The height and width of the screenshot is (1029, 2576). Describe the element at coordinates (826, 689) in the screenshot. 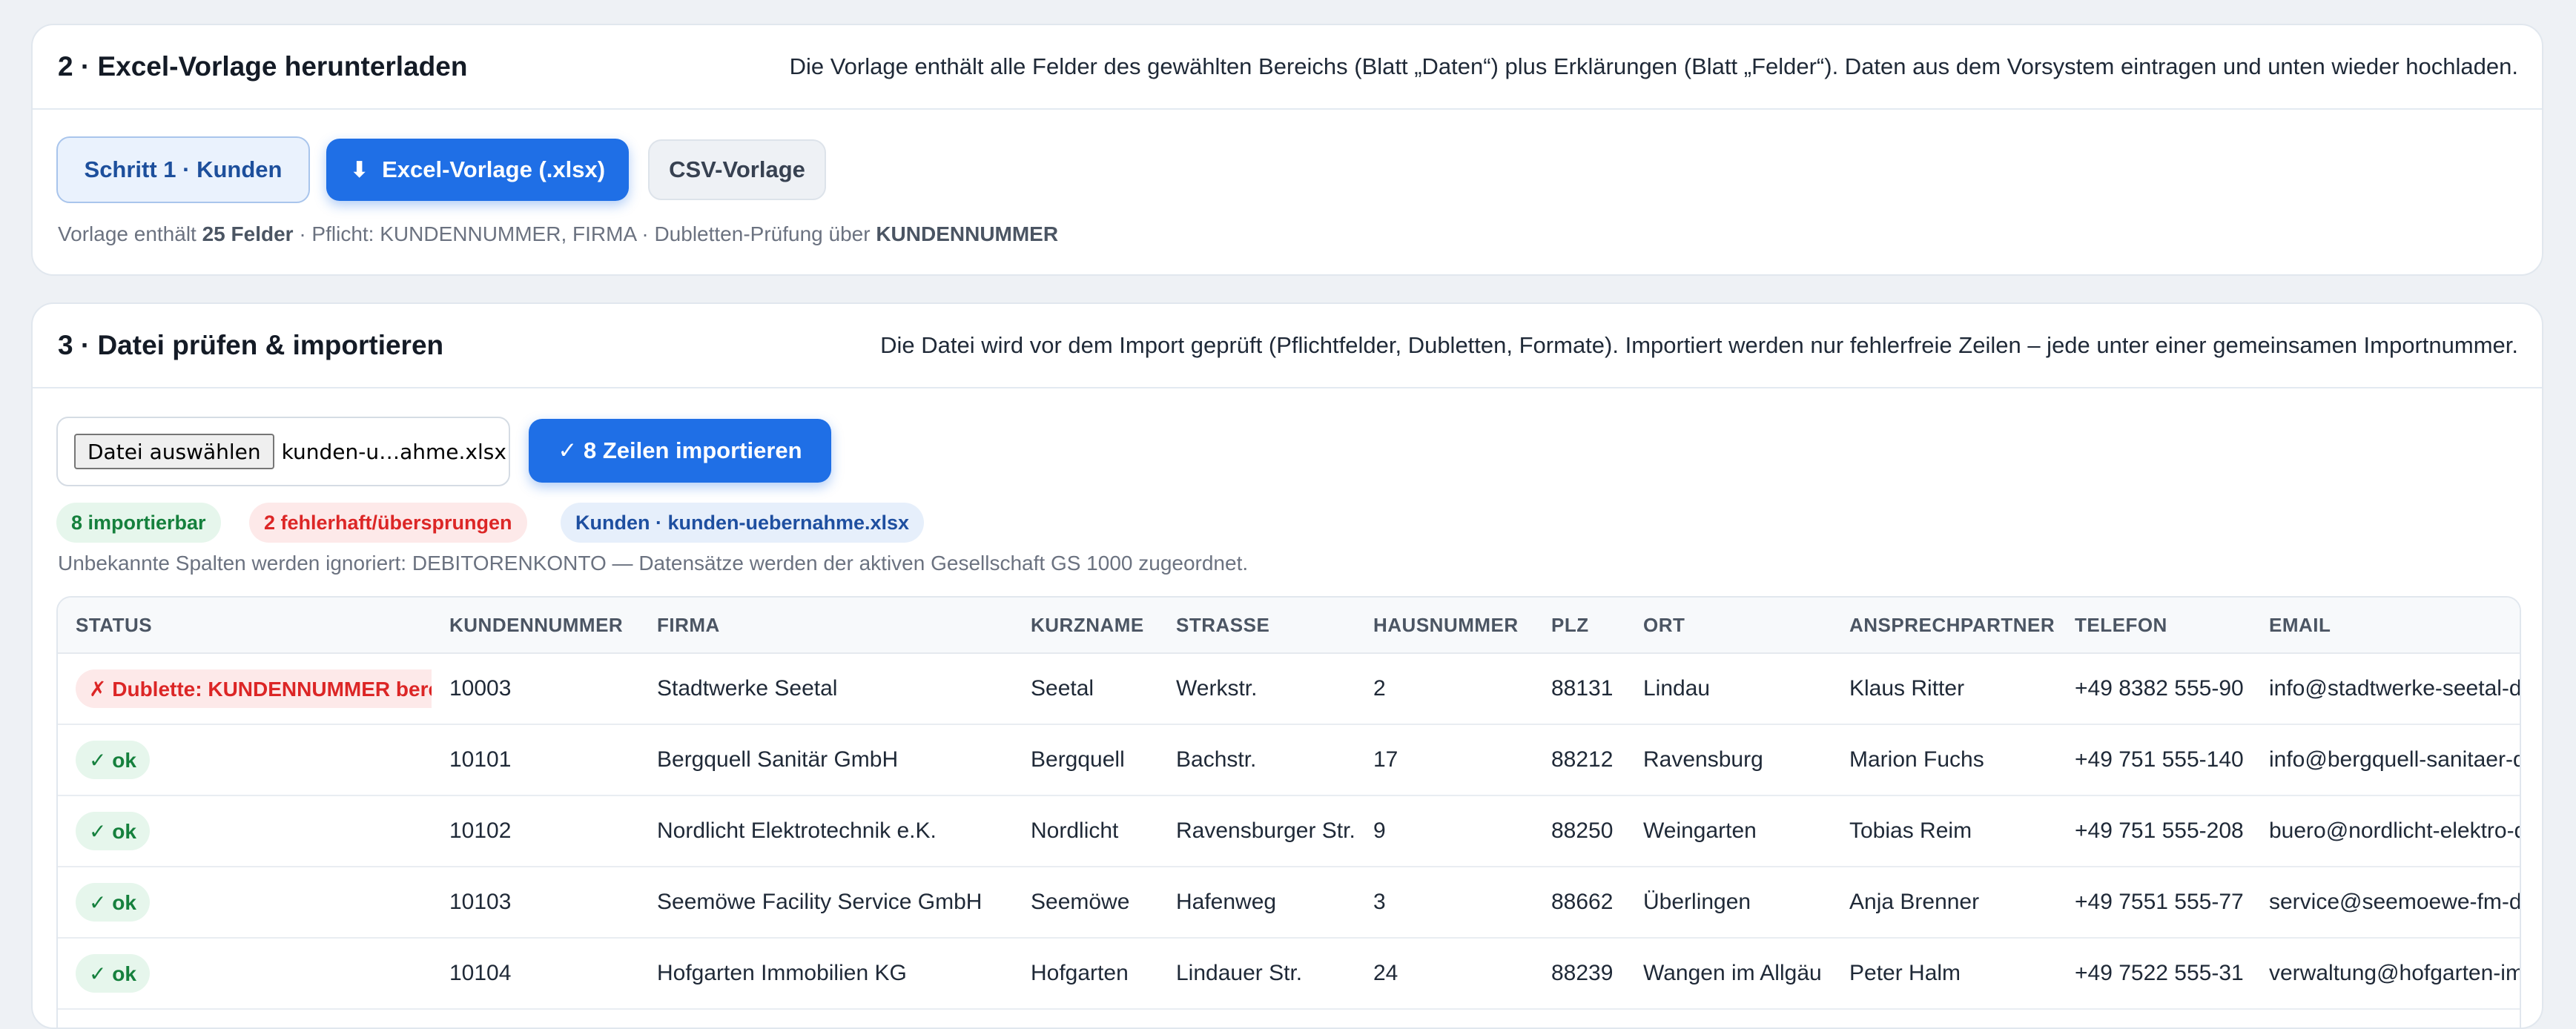

I see `table-cell: Stadtwerke Seetal` at that location.